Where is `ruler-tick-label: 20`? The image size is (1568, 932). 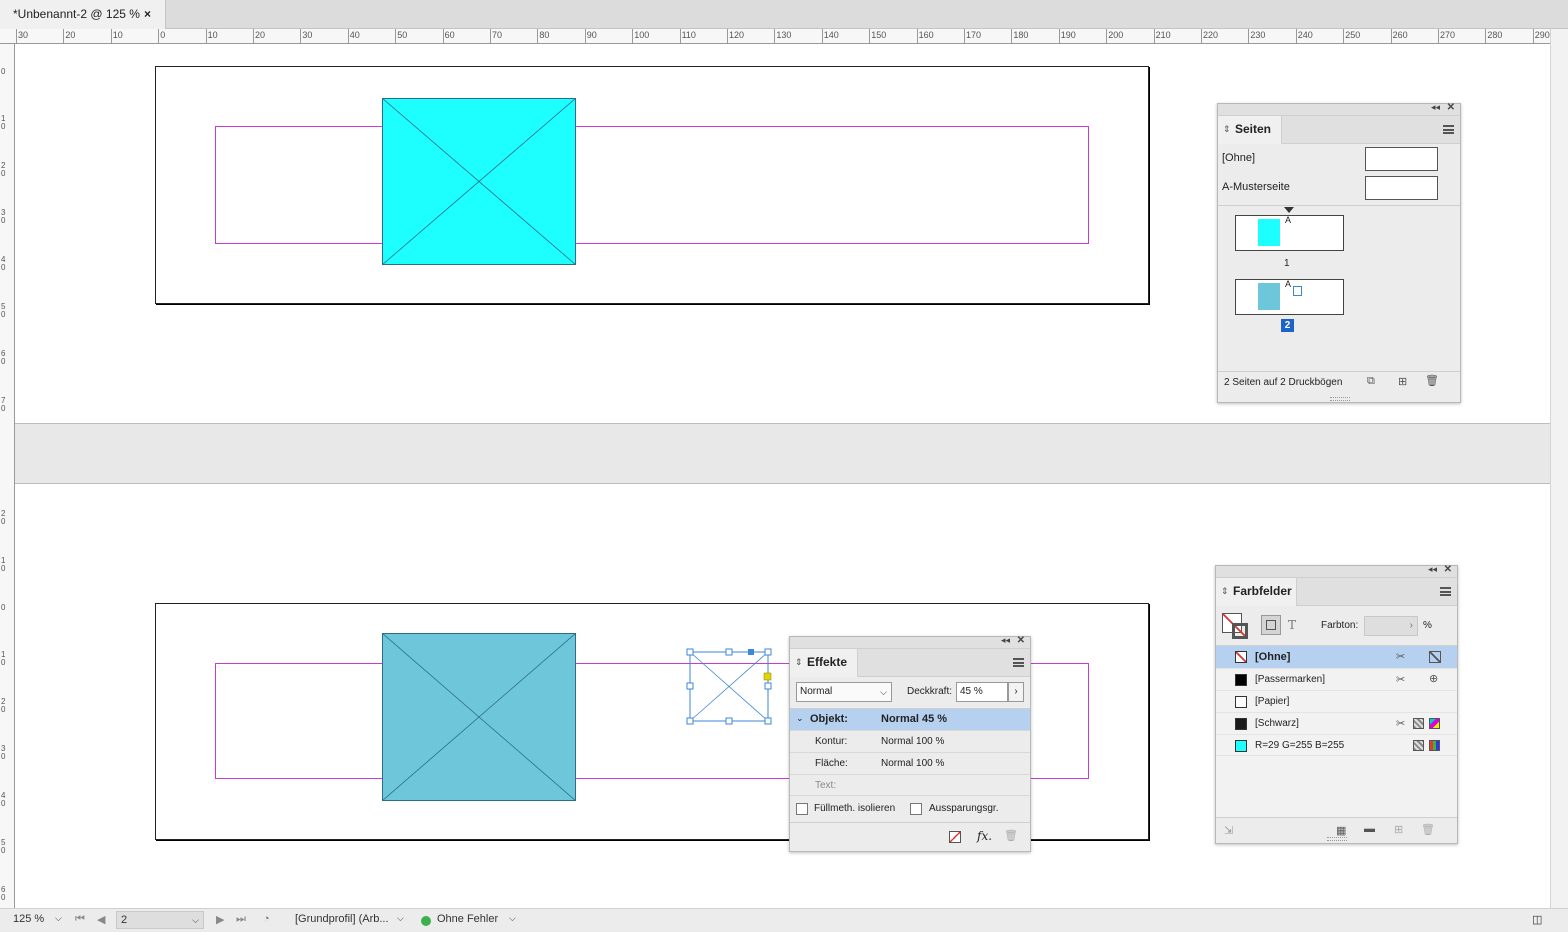 ruler-tick-label: 20 is located at coordinates (70, 35).